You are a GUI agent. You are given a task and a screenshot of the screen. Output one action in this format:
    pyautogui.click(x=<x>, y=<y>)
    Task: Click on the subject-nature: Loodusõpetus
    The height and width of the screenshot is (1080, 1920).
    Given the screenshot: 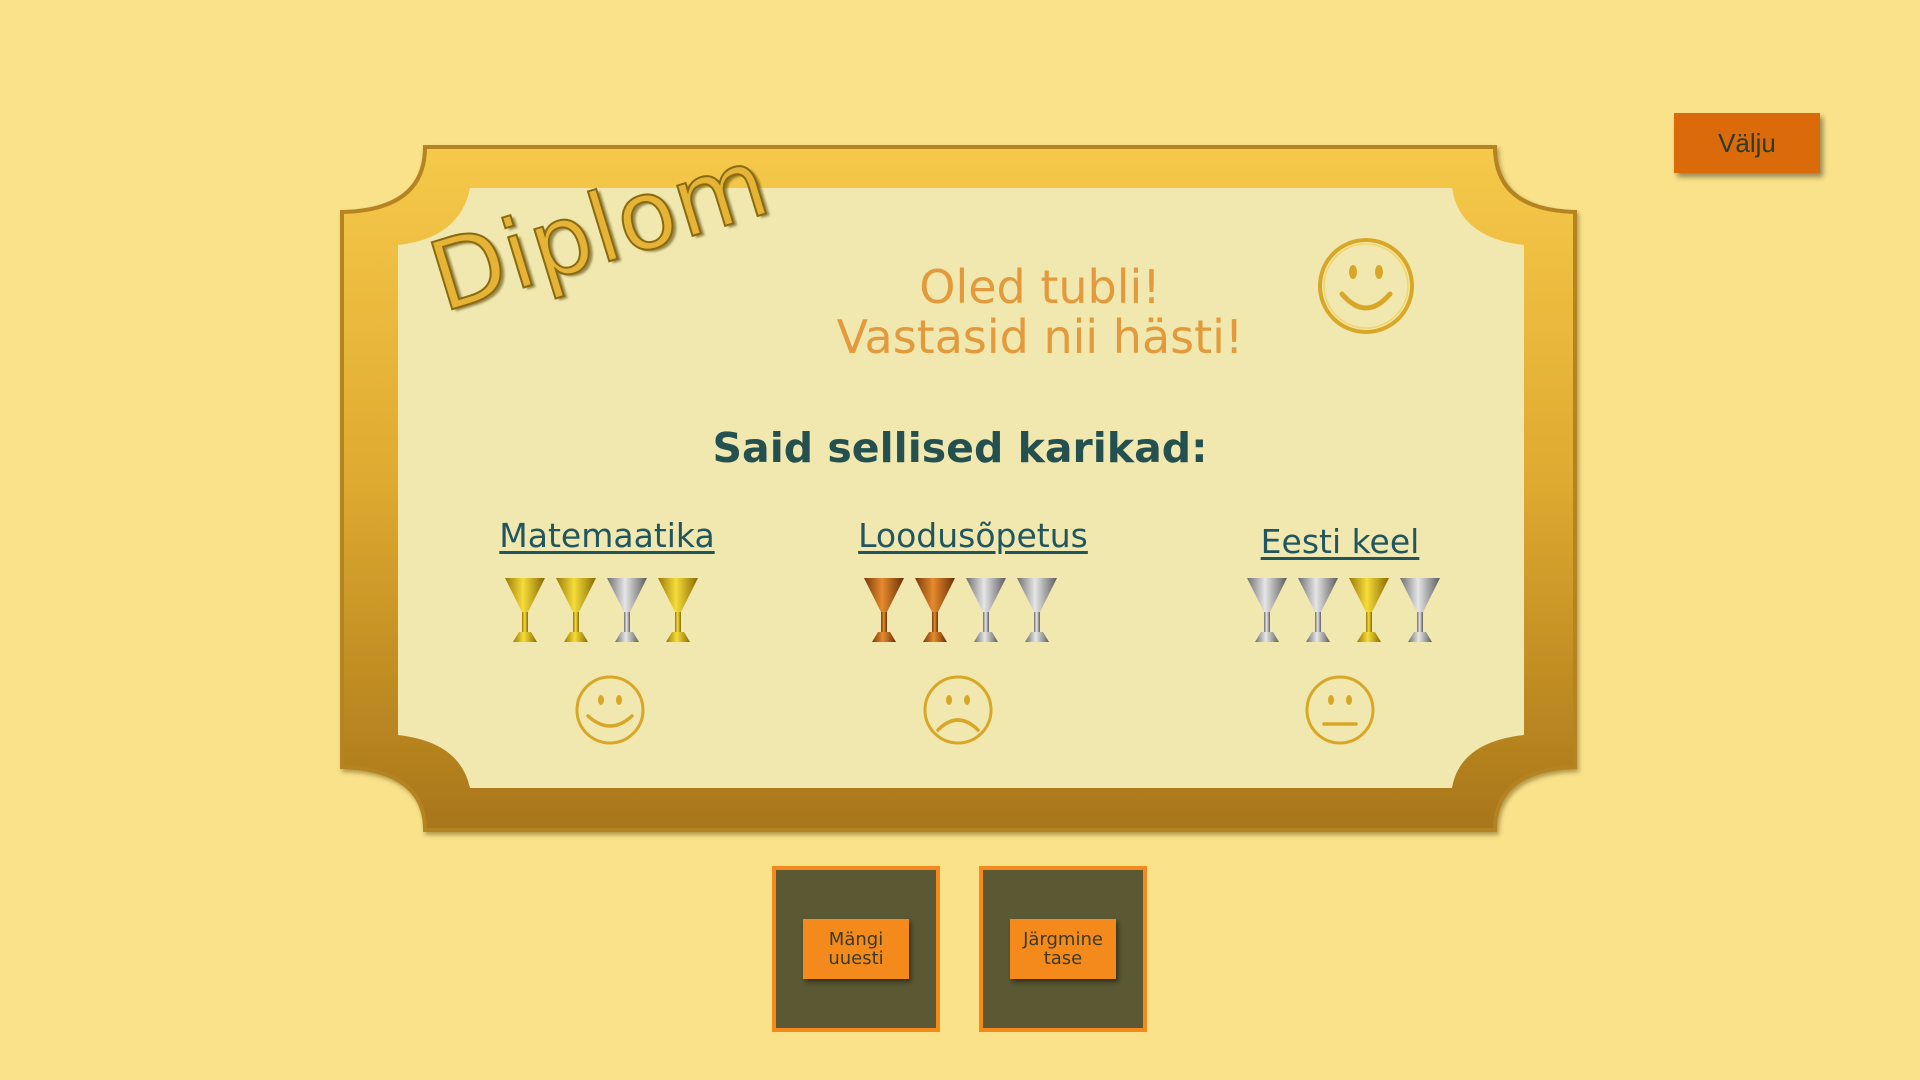 What is the action you would take?
    pyautogui.click(x=973, y=535)
    